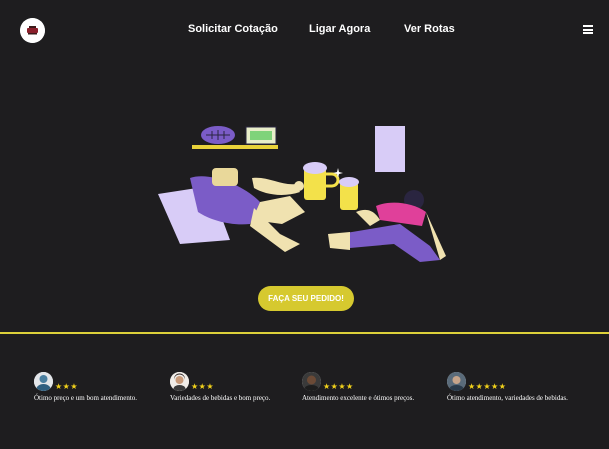 The width and height of the screenshot is (609, 449). What do you see at coordinates (339, 29) in the screenshot?
I see `nav-ligar-agora: Ligar Agora` at bounding box center [339, 29].